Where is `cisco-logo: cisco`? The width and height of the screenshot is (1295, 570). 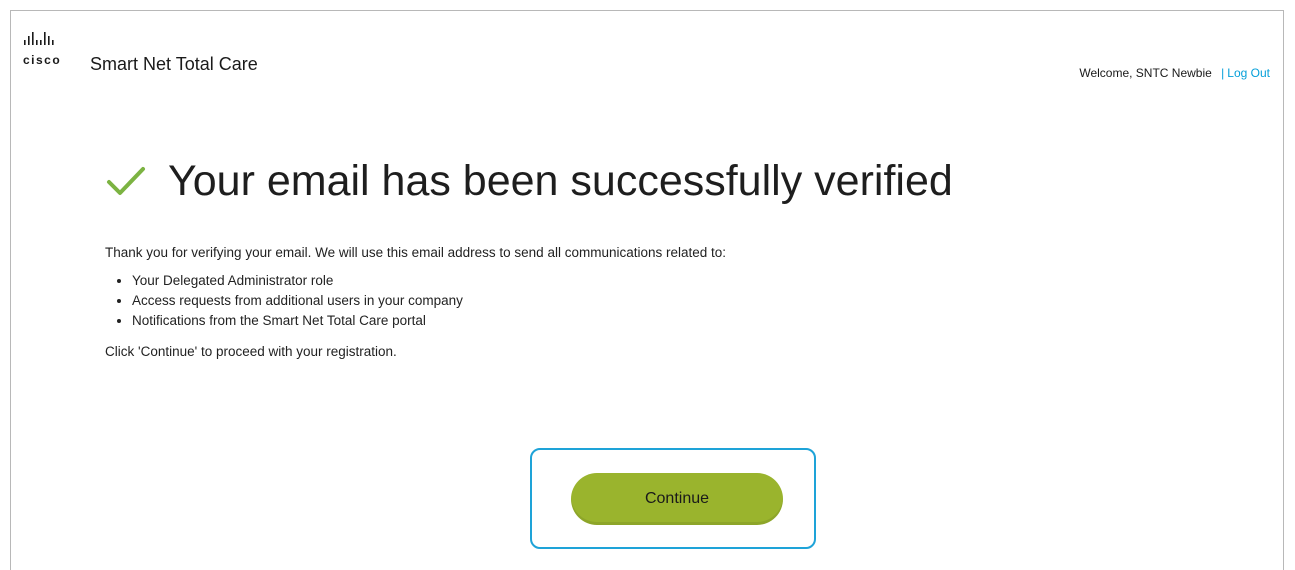 cisco-logo: cisco is located at coordinates (57, 51).